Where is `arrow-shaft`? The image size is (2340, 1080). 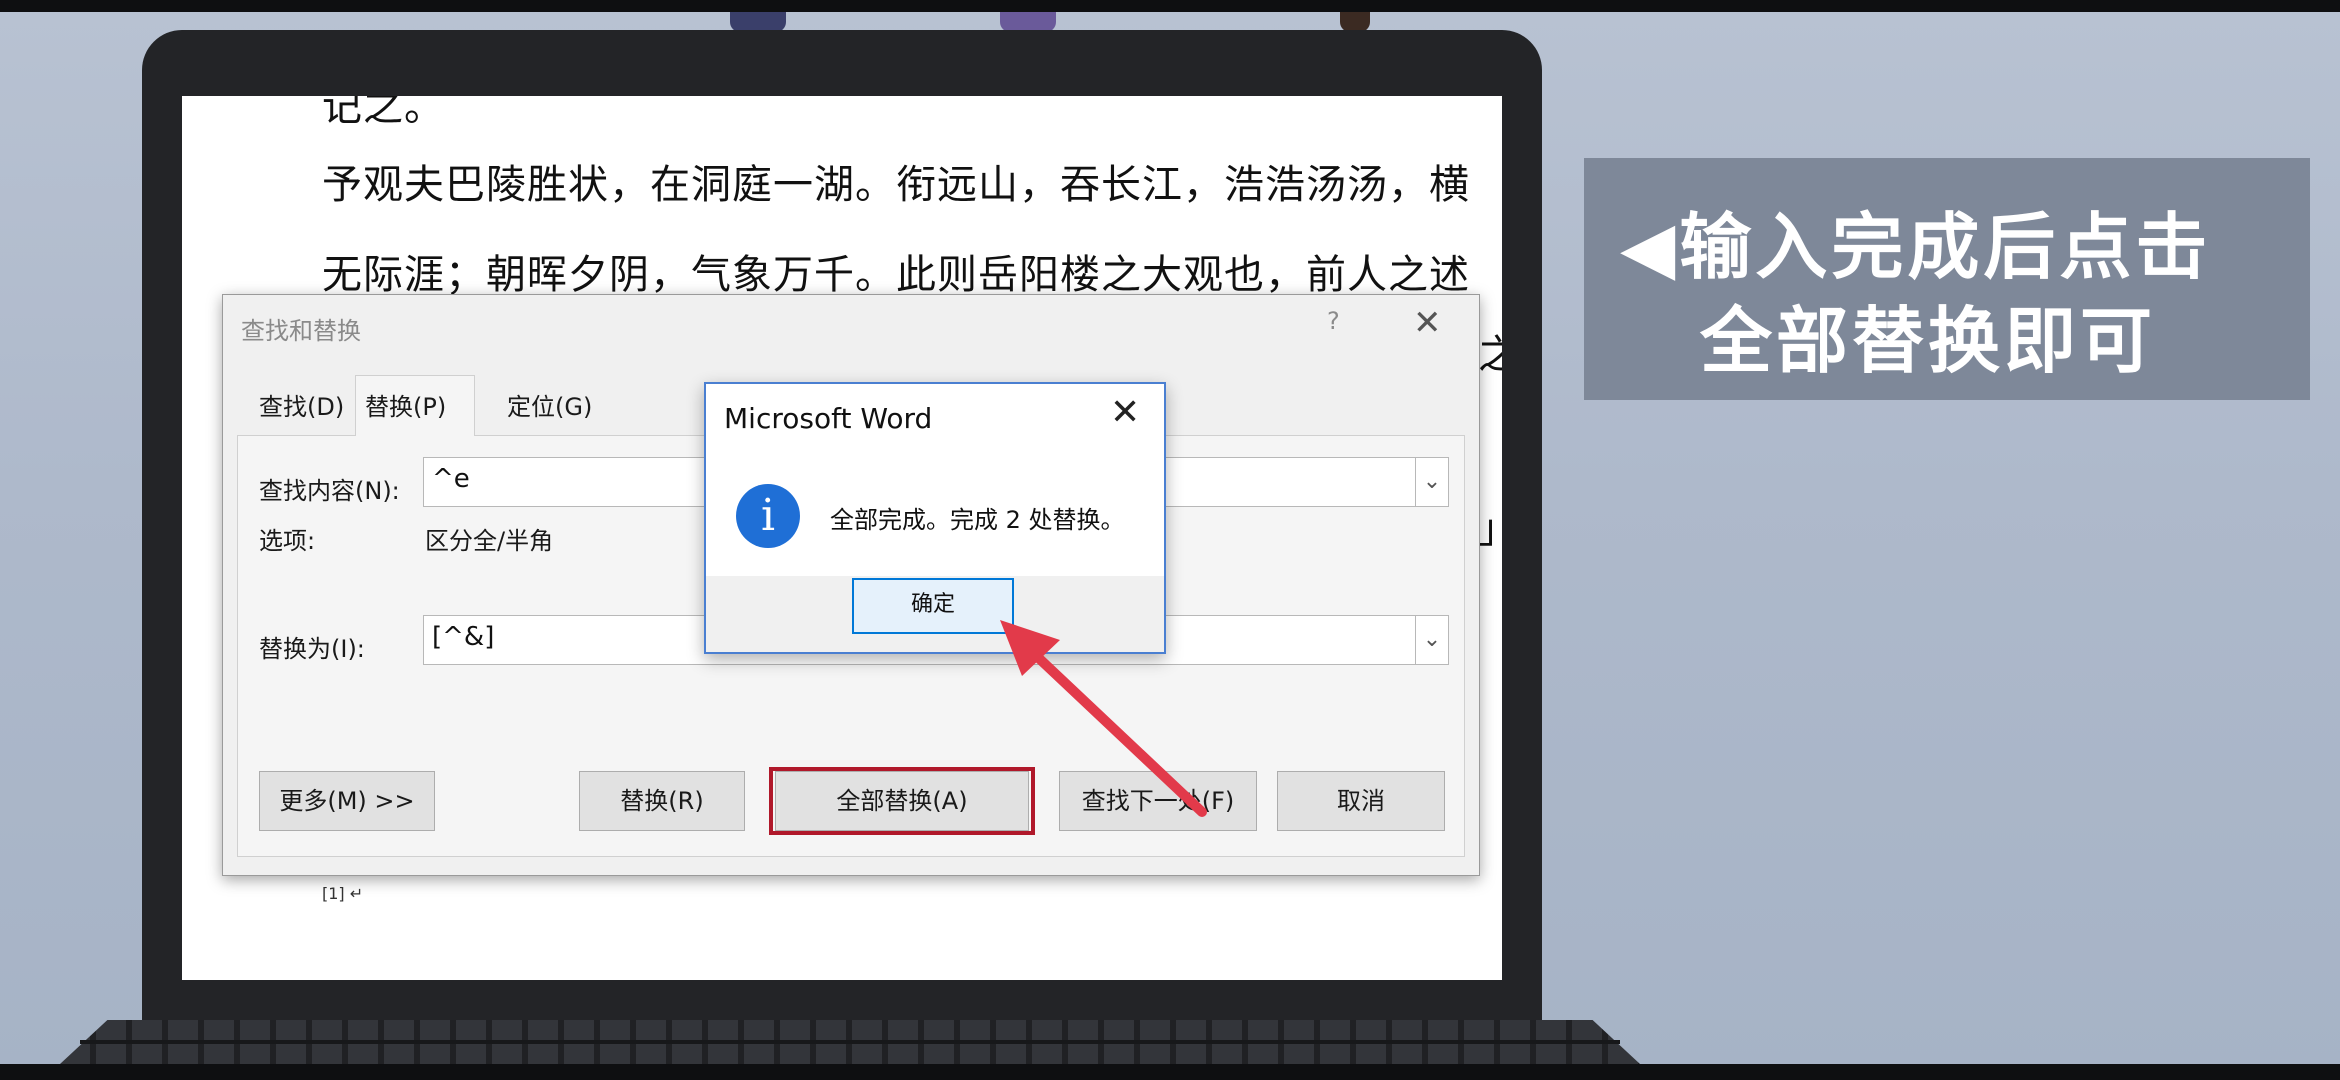 arrow-shaft is located at coordinates (1115, 730).